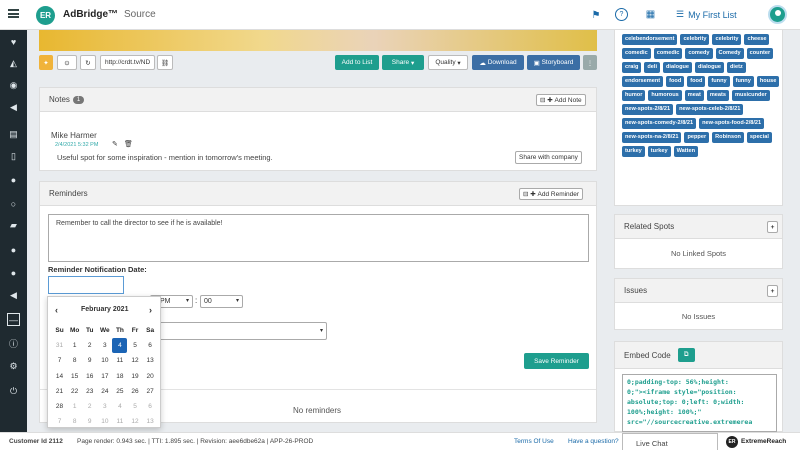 The width and height of the screenshot is (800, 450). I want to click on chat-icon: ◉, so click(13, 85).